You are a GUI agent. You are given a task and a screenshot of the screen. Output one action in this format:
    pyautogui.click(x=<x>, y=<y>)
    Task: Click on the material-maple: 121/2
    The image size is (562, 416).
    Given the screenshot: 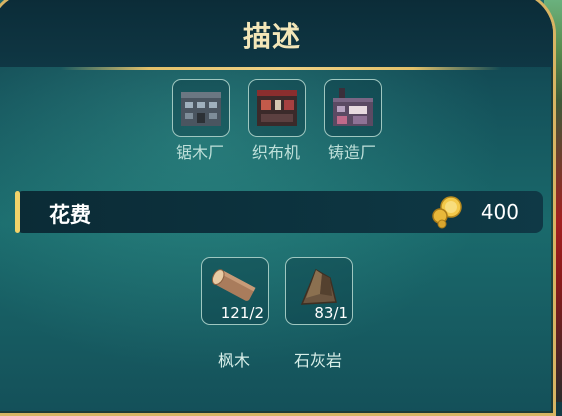 What is the action you would take?
    pyautogui.click(x=235, y=291)
    